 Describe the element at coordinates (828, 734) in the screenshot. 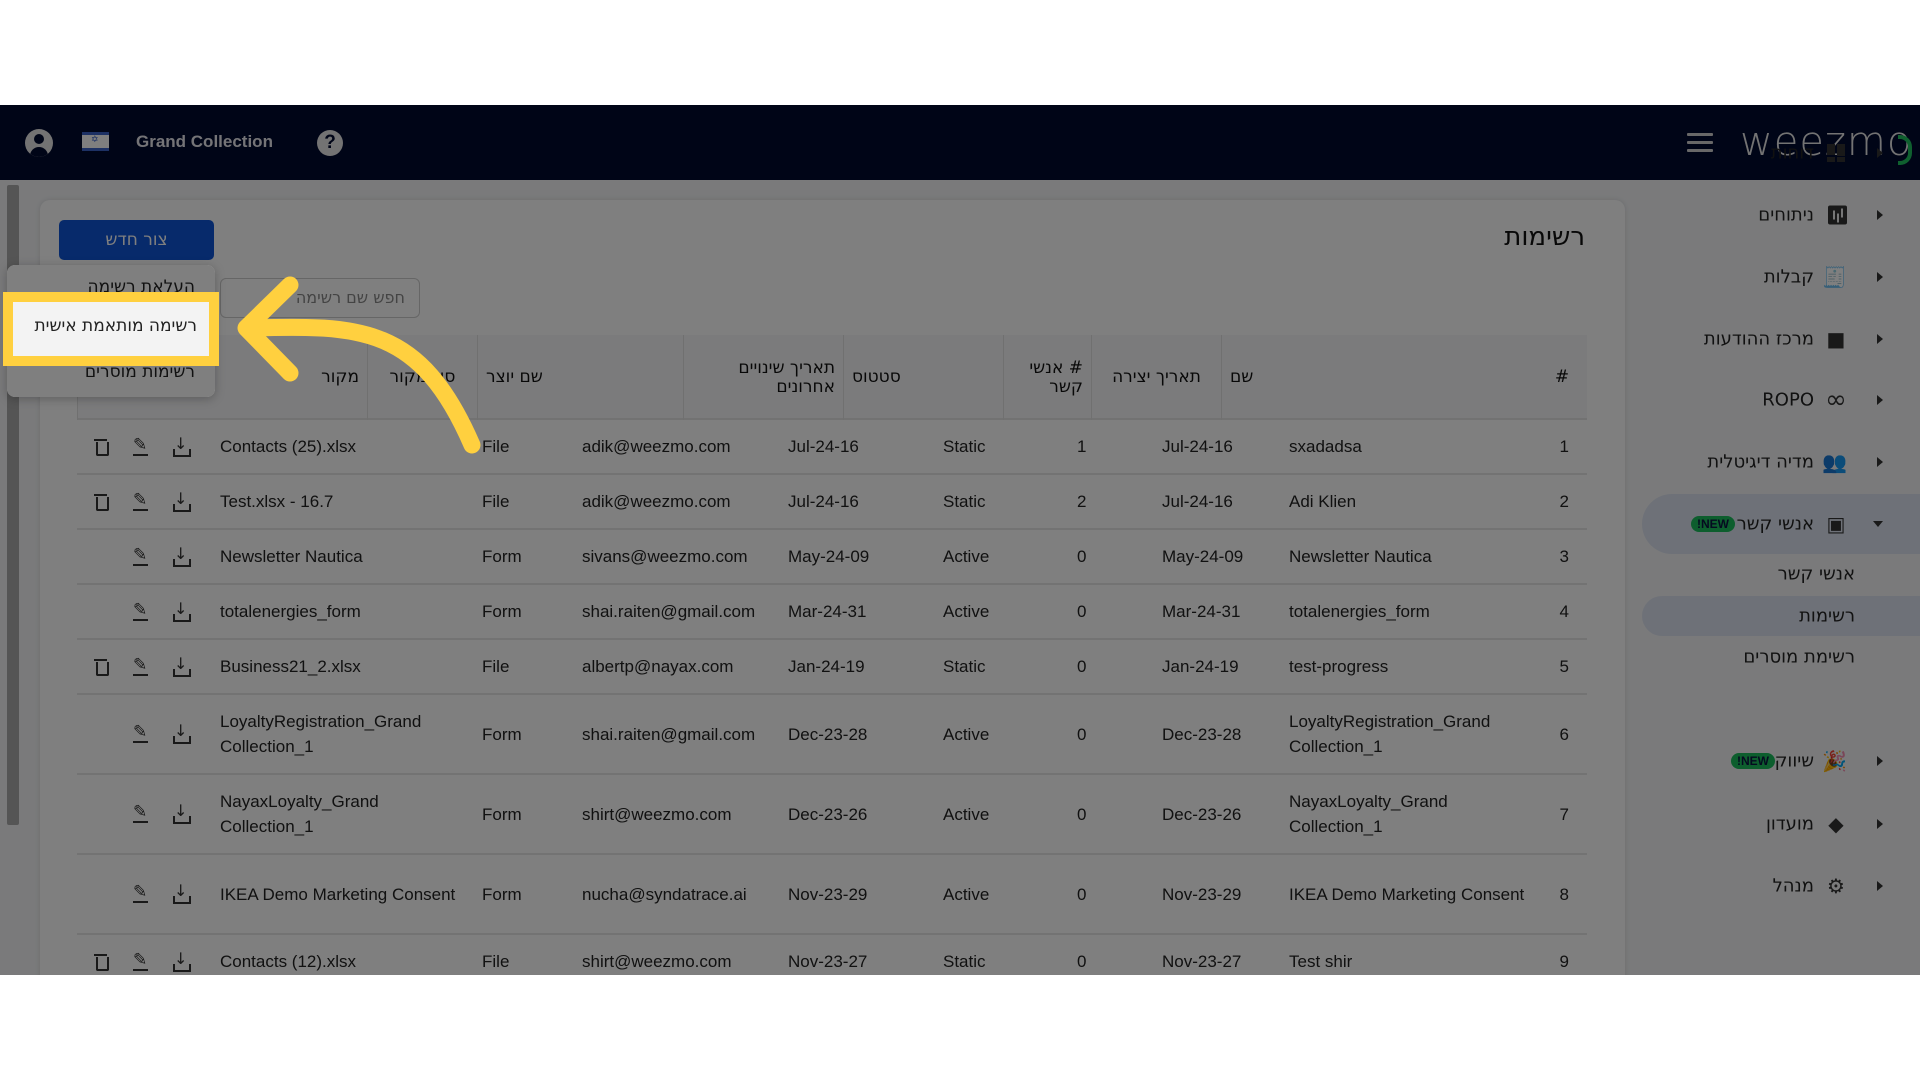

I see `cell-modified: Dec-23-28` at that location.